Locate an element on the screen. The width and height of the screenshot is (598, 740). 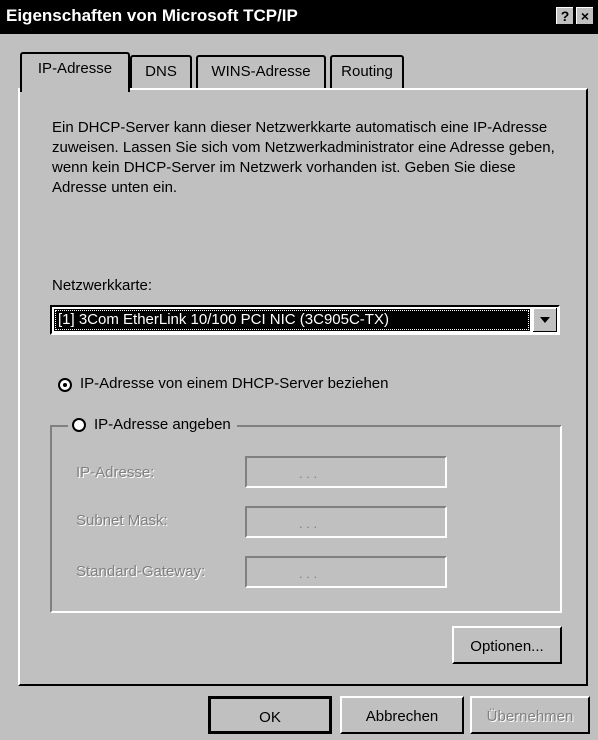
subnet-mask-label: Subnet Mask: is located at coordinates (122, 520).